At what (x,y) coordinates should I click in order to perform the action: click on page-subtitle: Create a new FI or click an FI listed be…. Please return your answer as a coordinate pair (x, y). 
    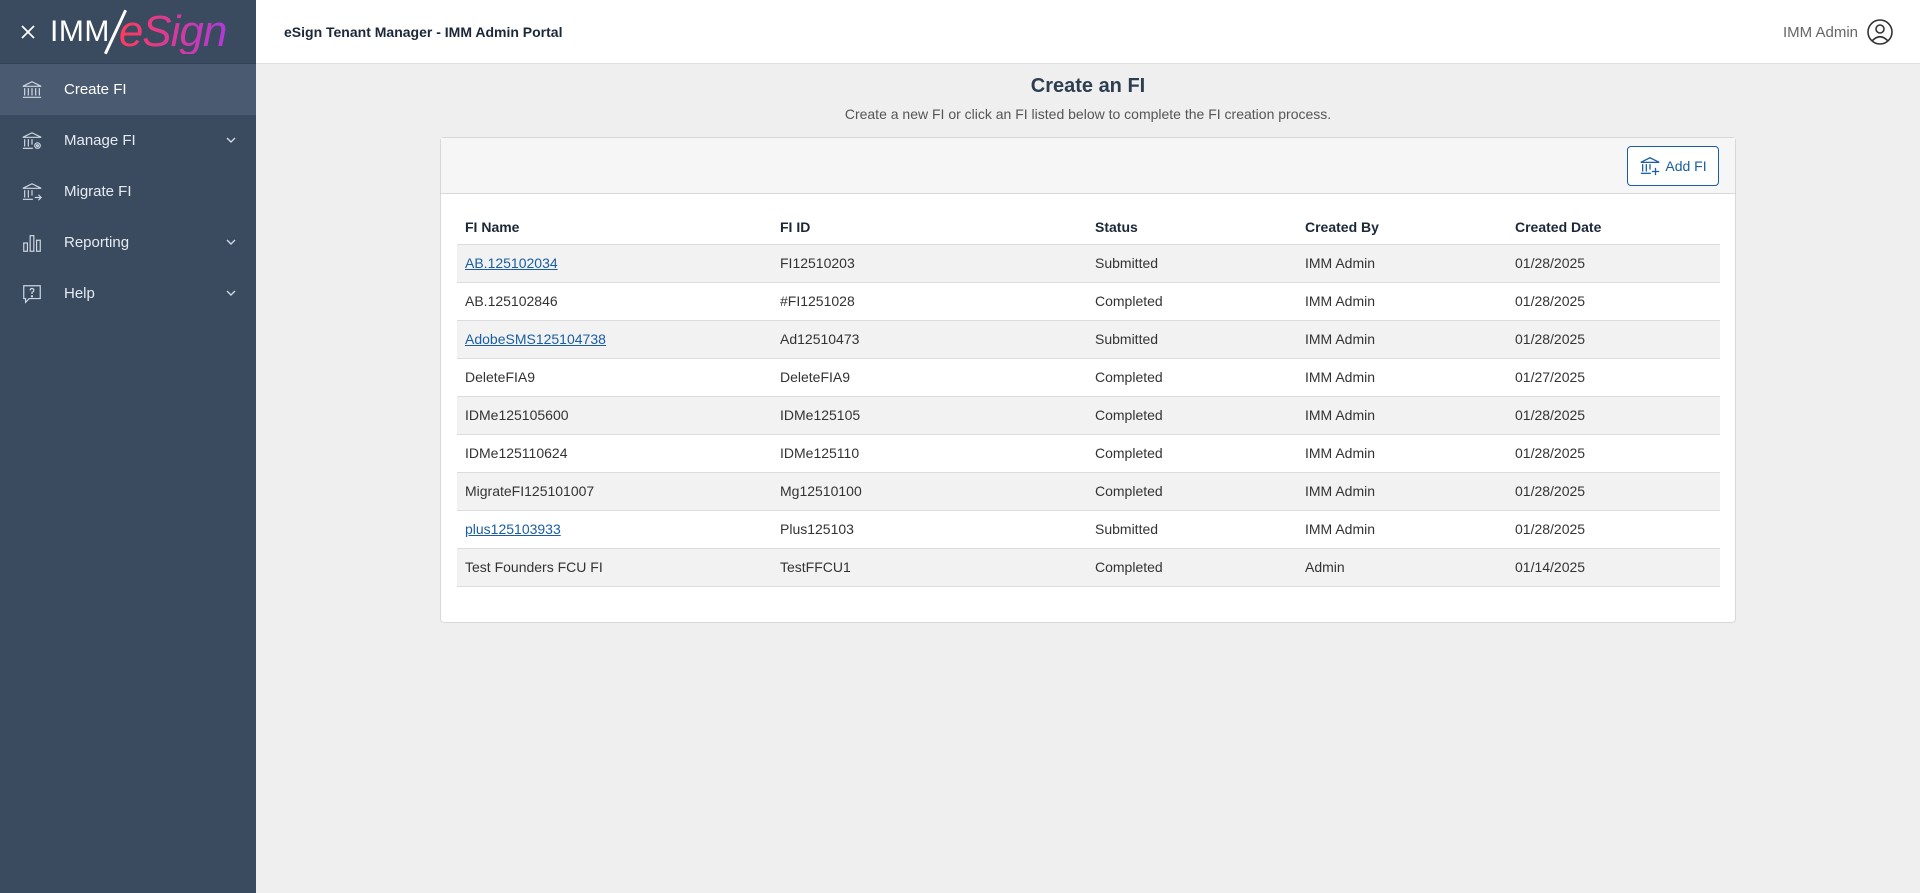
    Looking at the image, I should click on (1088, 114).